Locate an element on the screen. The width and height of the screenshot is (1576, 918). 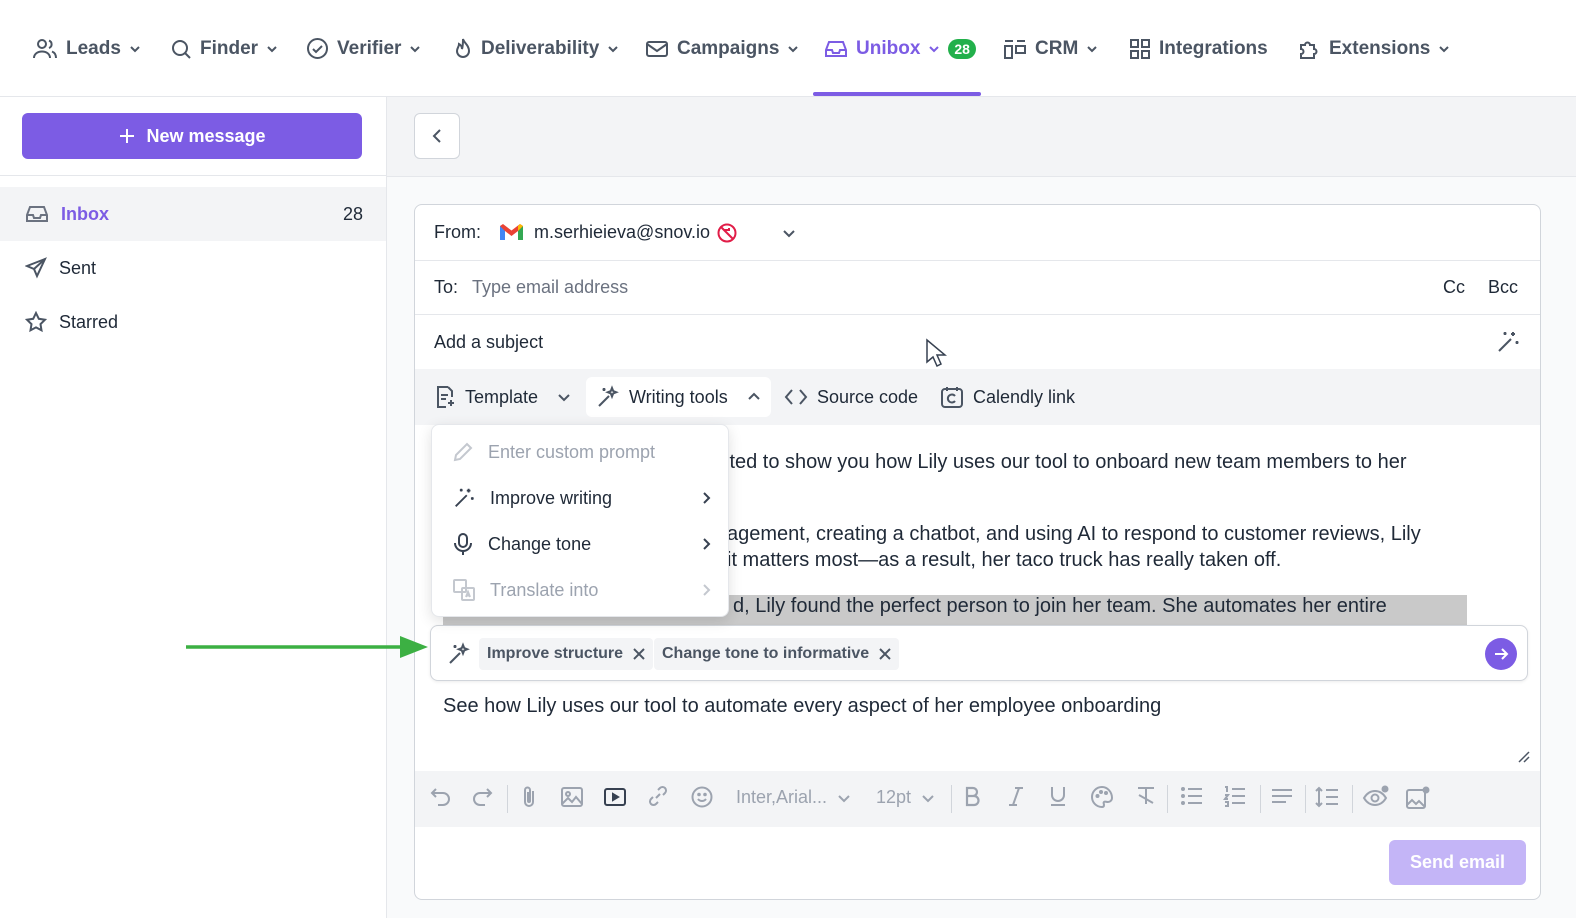
bullet-list-icon is located at coordinates (1192, 796).